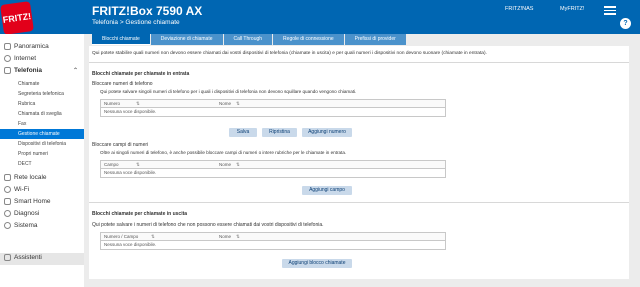  What do you see at coordinates (42, 144) in the screenshot?
I see `sidebar-sub-dispositivi: Dispositivi di telefonia` at bounding box center [42, 144].